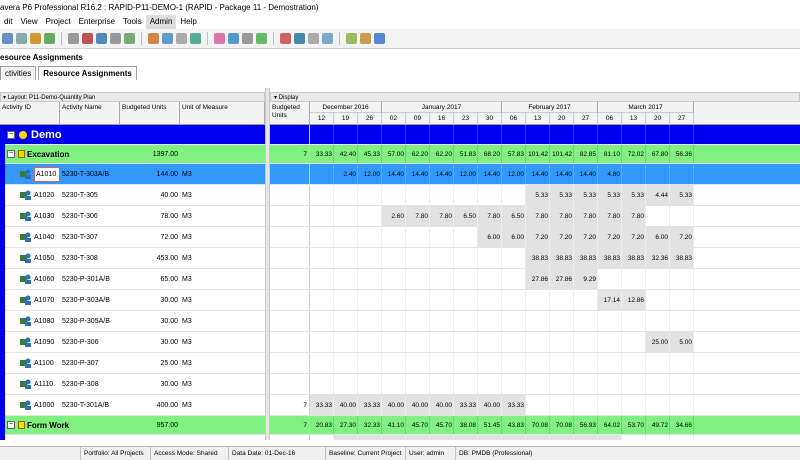 The height and width of the screenshot is (460, 800). What do you see at coordinates (47, 342) in the screenshot?
I see `activity-id: A1090` at bounding box center [47, 342].